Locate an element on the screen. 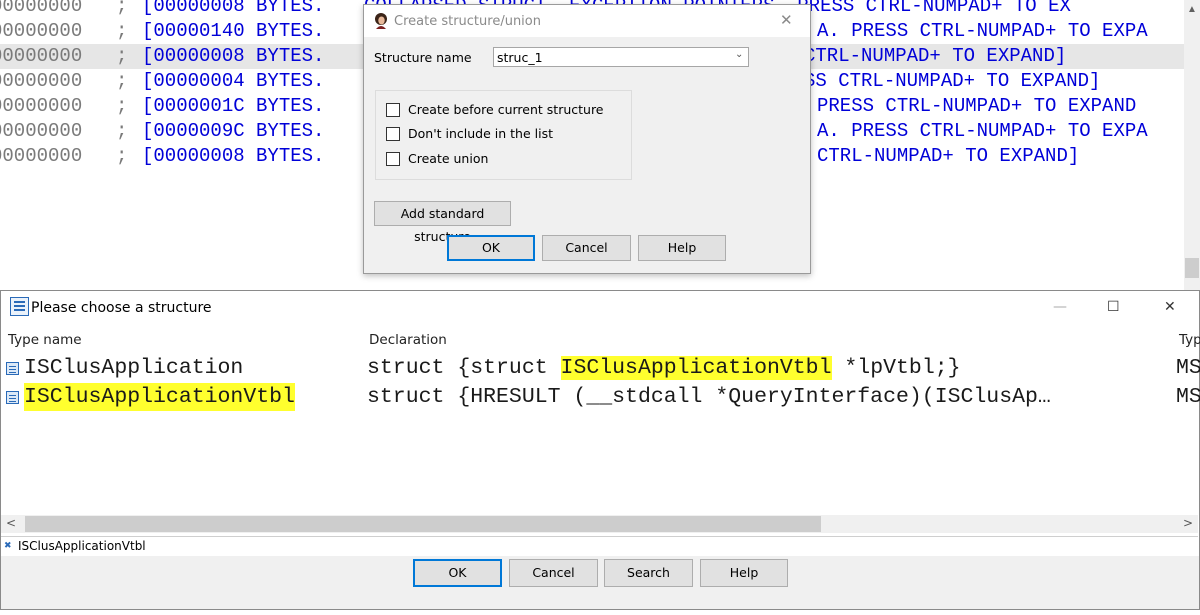 Image resolution: width=1200 pixels, height=615 pixels. quick-filter-bar: ✖ ISClusApplicationVtbl is located at coordinates (599, 546).